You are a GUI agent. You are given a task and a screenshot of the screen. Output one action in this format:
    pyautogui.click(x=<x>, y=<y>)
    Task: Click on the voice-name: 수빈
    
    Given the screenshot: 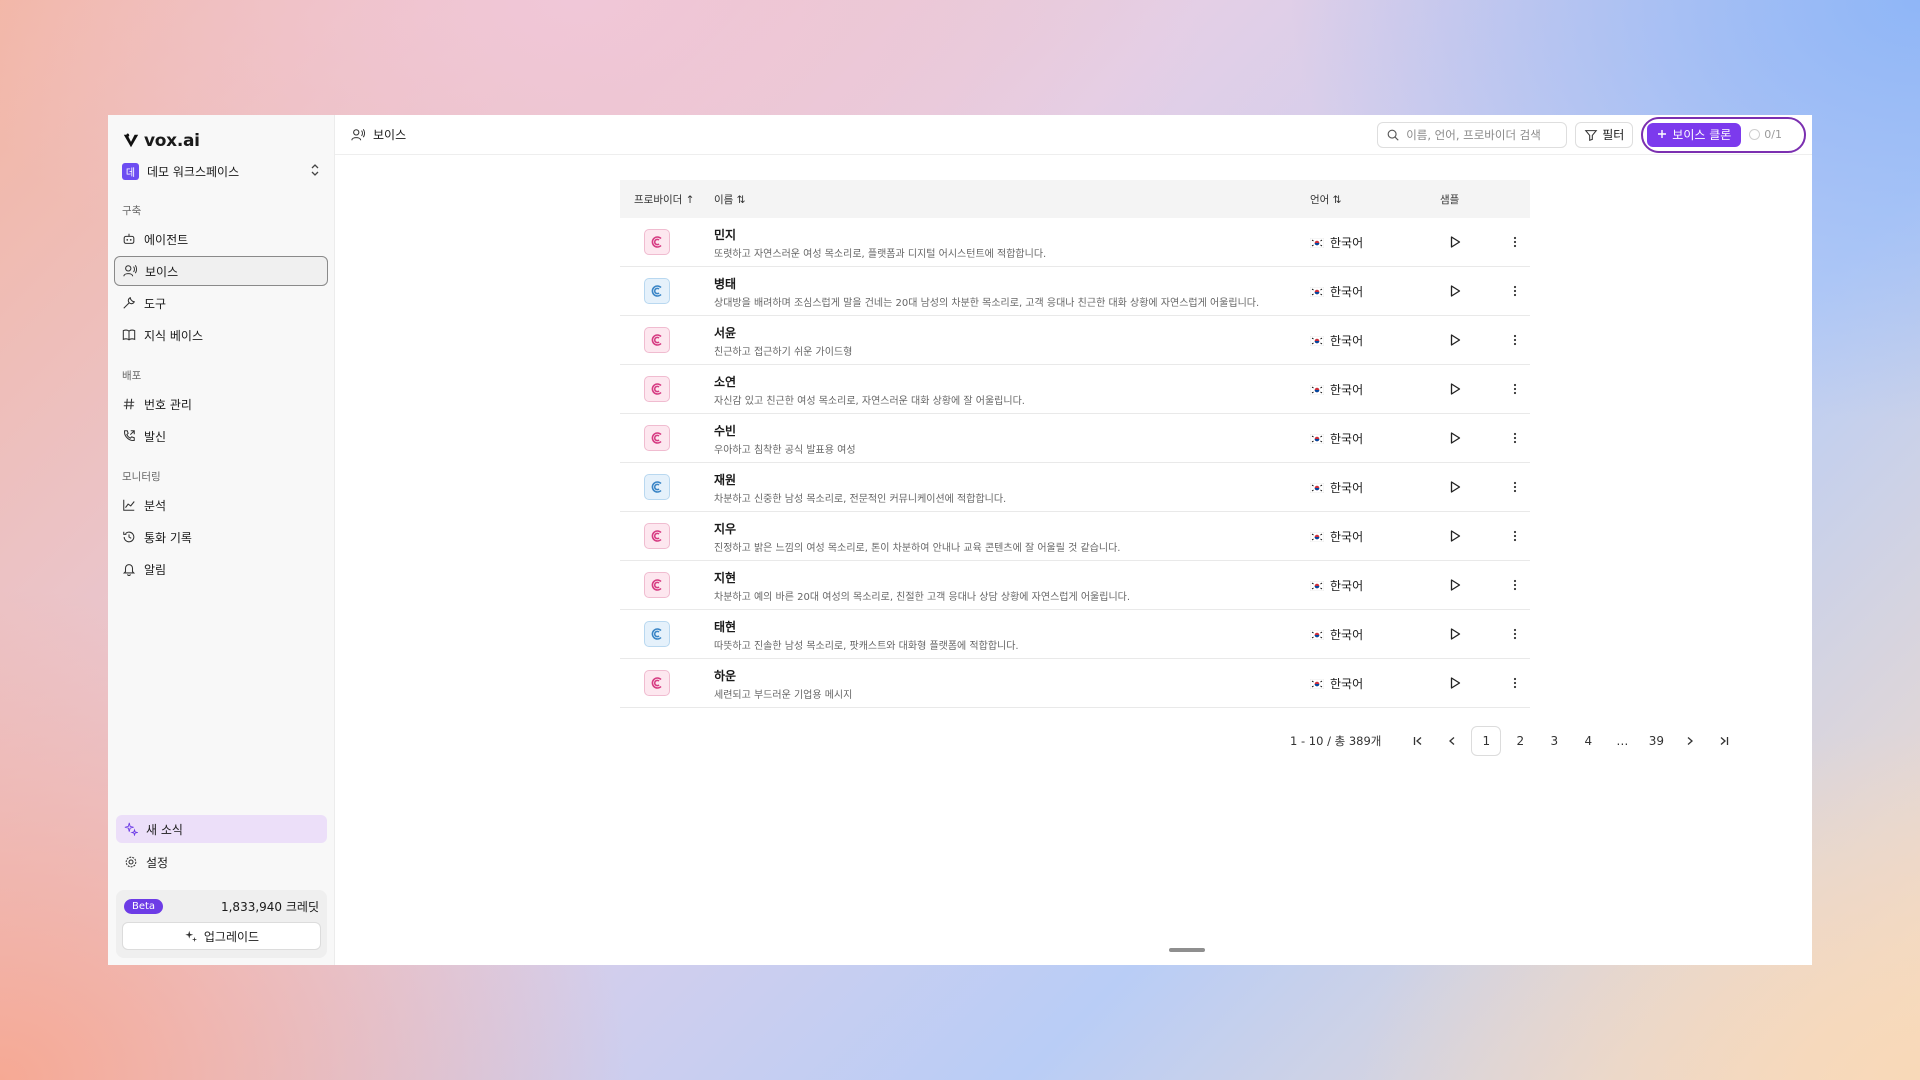 What is the action you would take?
    pyautogui.click(x=725, y=431)
    